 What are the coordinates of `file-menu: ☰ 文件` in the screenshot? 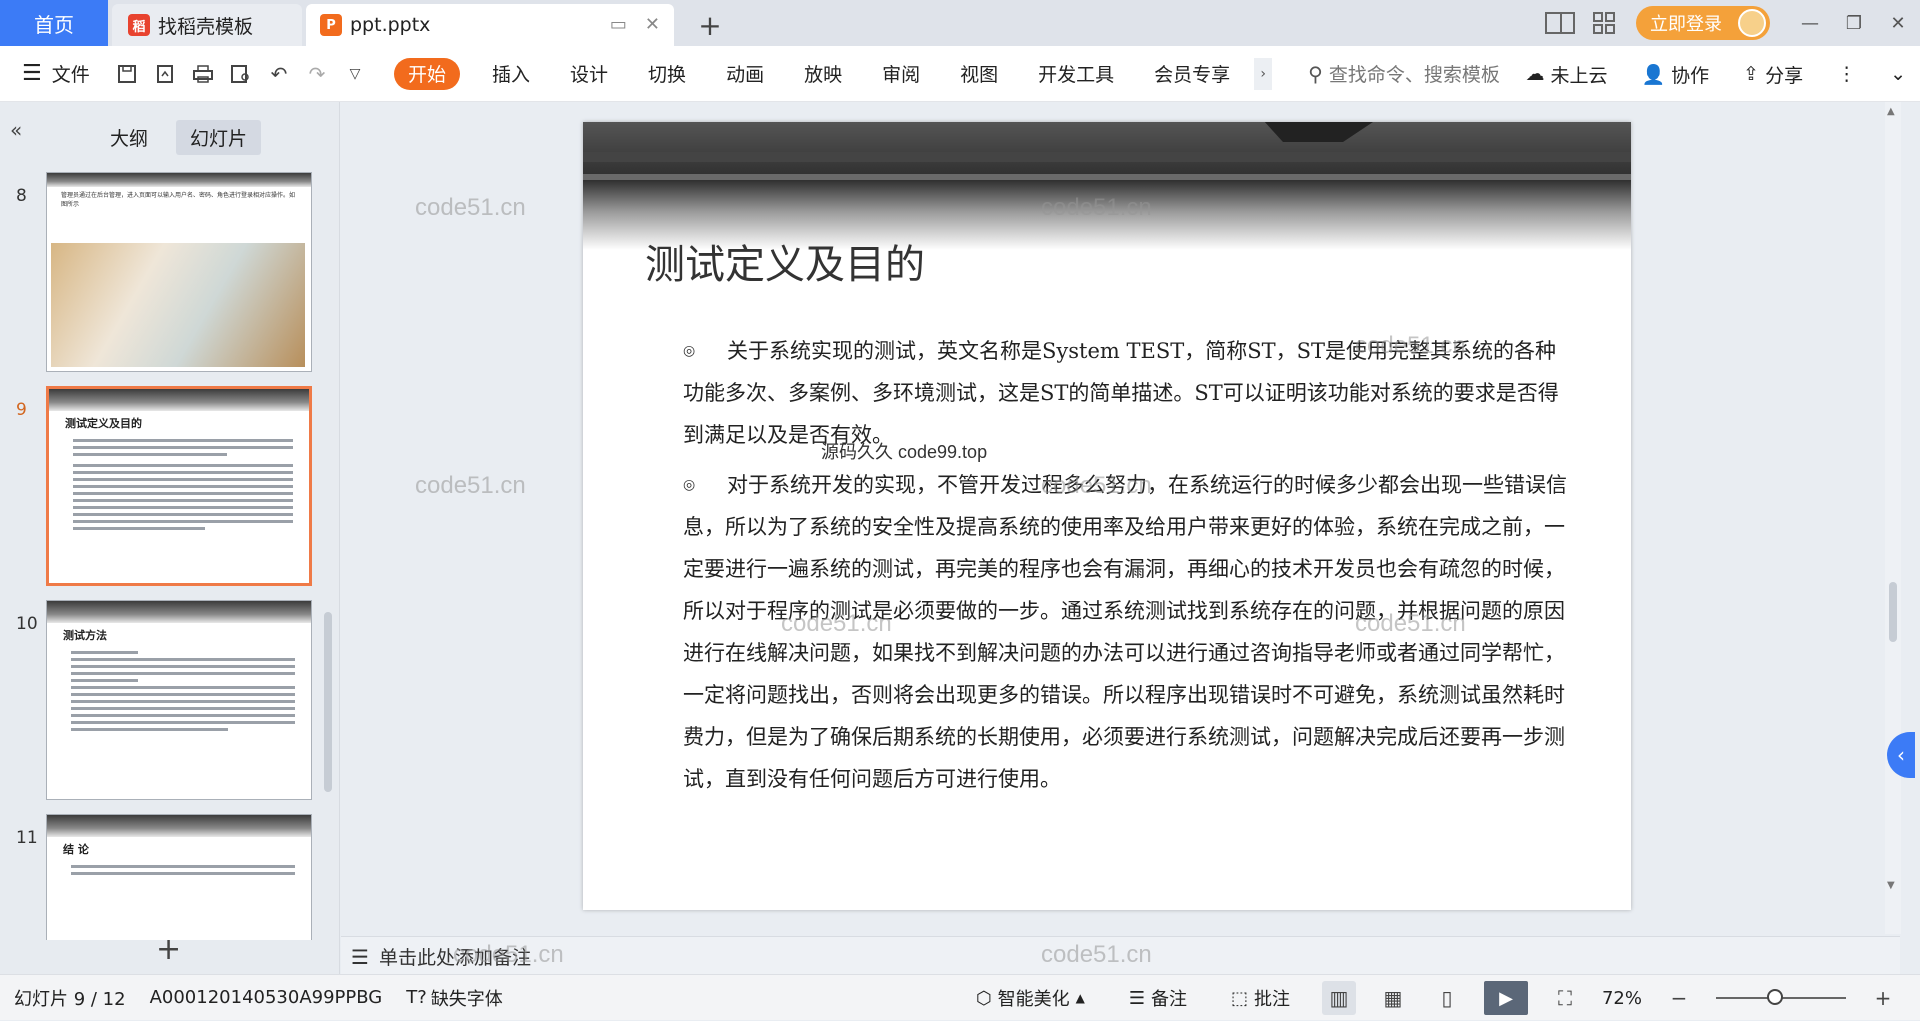 It's located at (54, 74).